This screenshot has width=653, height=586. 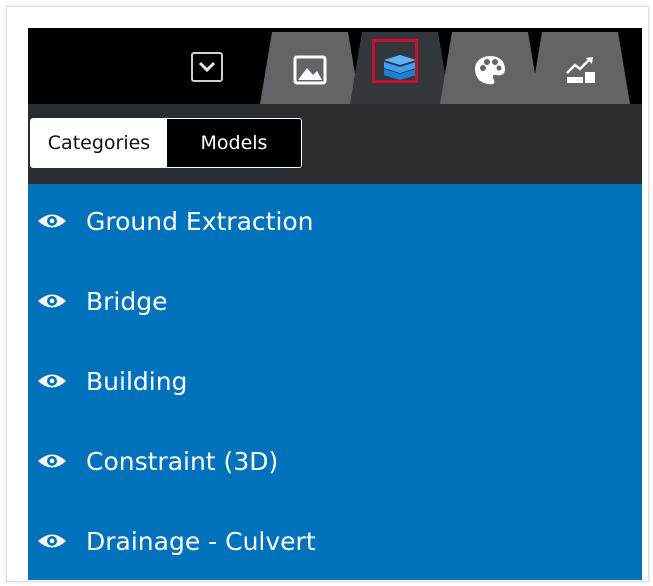 What do you see at coordinates (137, 381) in the screenshot?
I see `category-label: Building` at bounding box center [137, 381].